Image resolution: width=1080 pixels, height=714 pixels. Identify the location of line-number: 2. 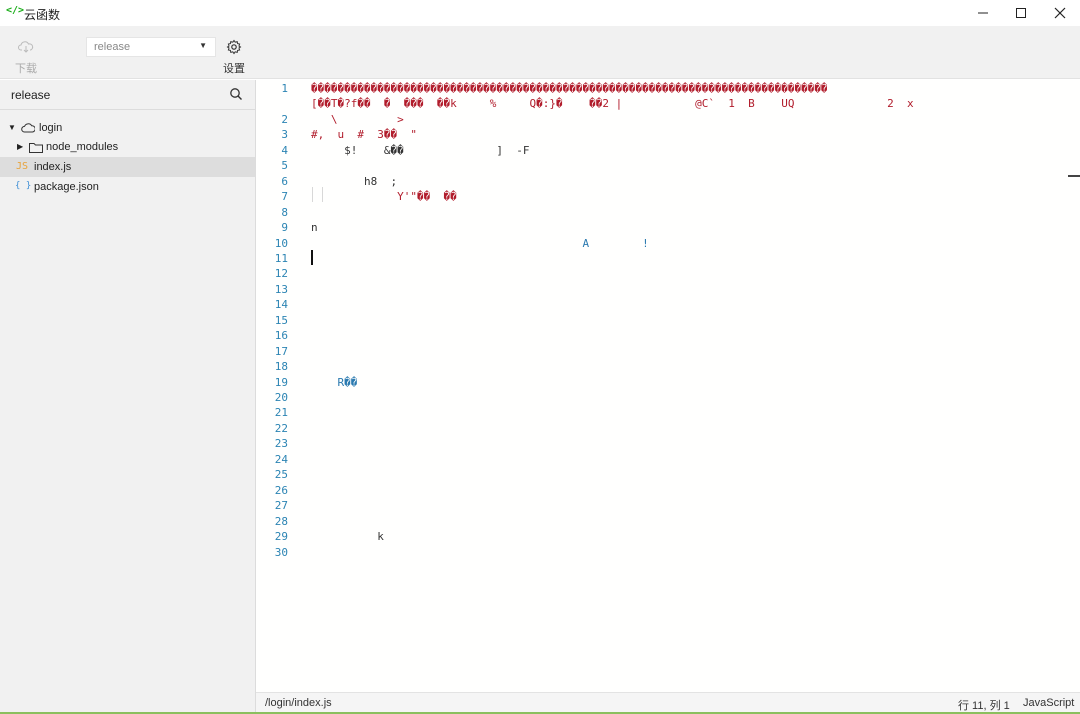
(284, 119).